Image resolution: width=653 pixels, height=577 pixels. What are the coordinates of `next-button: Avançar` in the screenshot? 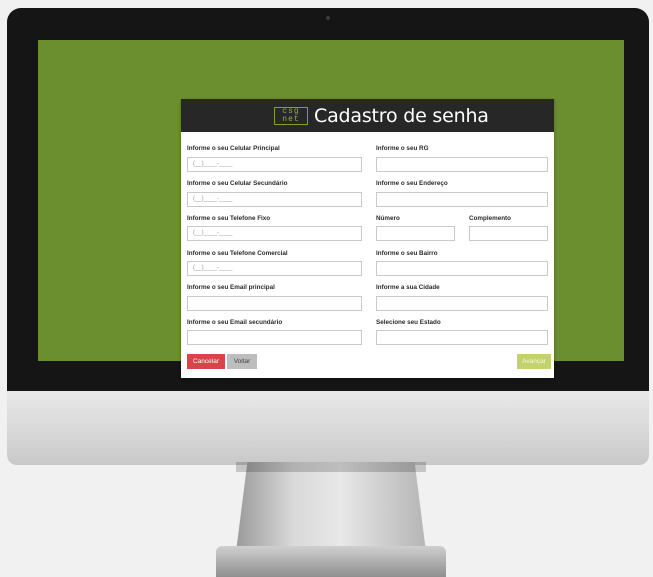 It's located at (534, 361).